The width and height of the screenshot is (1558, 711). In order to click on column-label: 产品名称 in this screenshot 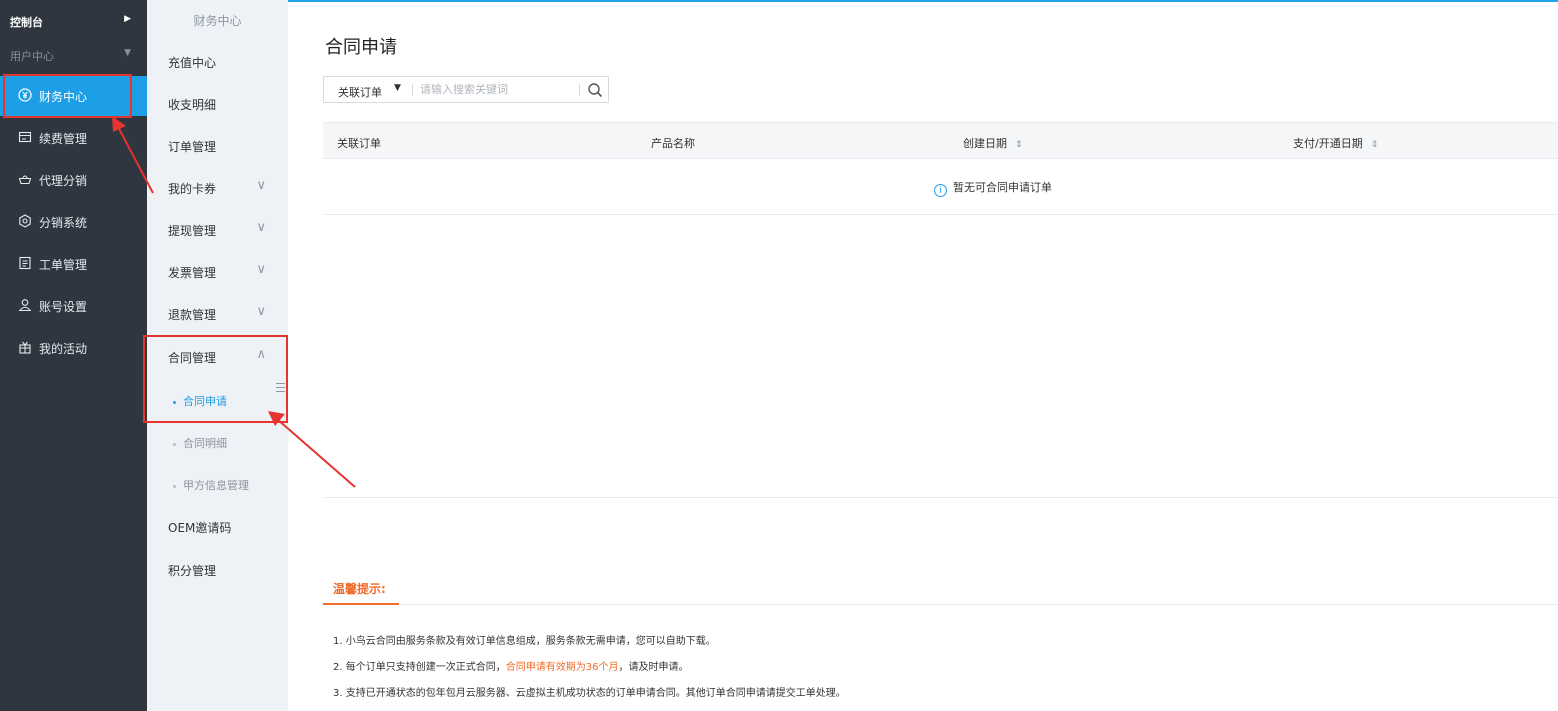, I will do `click(673, 143)`.